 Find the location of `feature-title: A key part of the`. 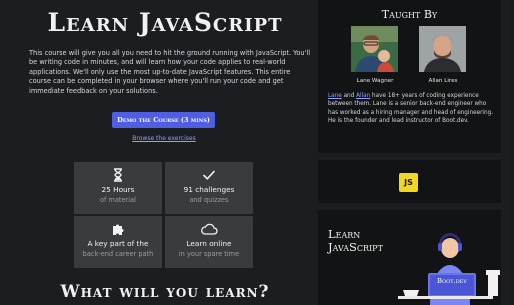

feature-title: A key part of the is located at coordinates (118, 243).